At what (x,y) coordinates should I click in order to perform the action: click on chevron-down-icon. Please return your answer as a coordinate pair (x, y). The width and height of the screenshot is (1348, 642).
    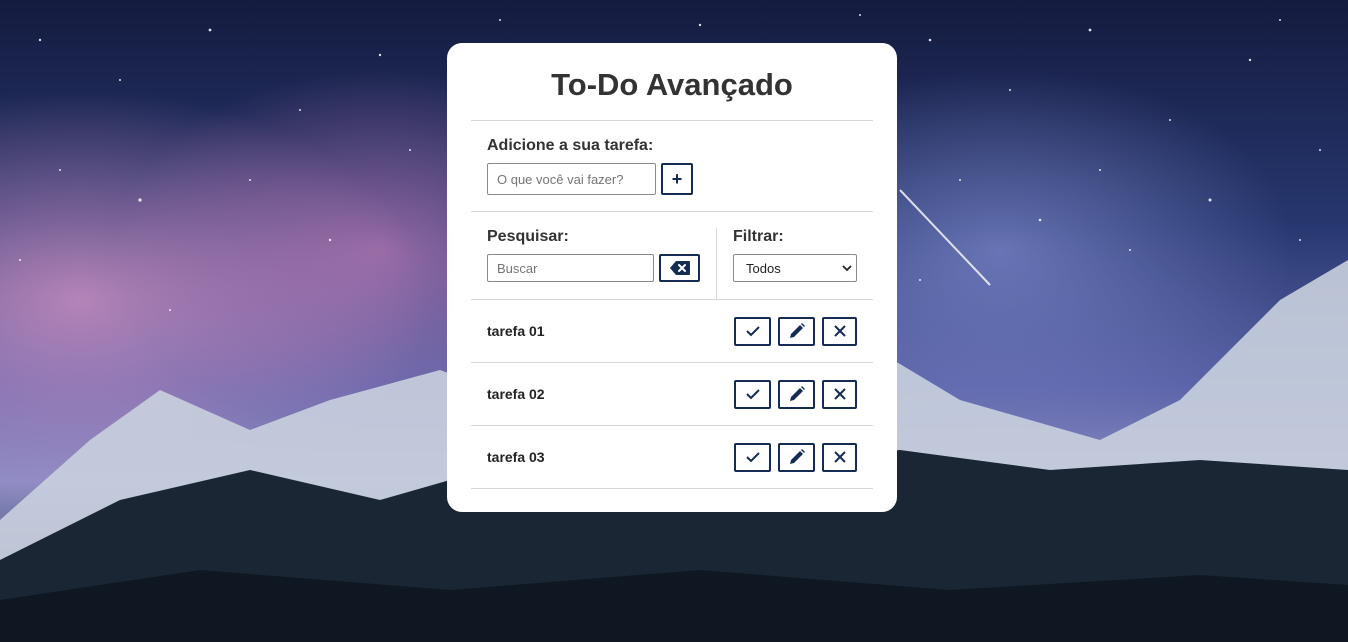
    Looking at the image, I should click on (847, 268).